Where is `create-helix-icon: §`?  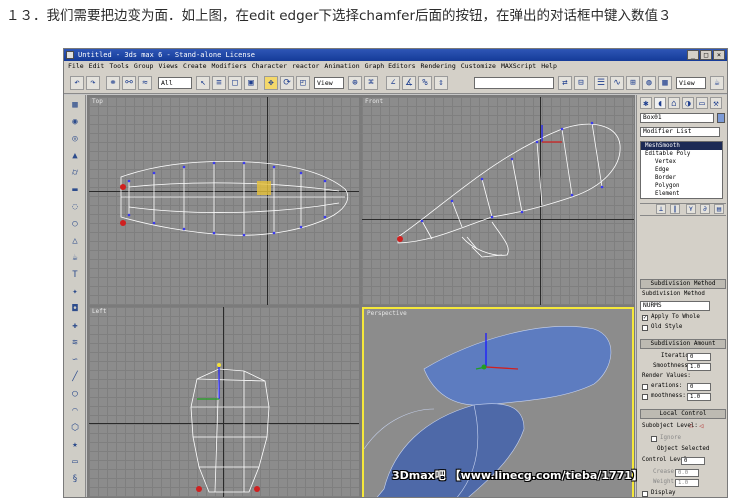 create-helix-icon: § is located at coordinates (75, 479).